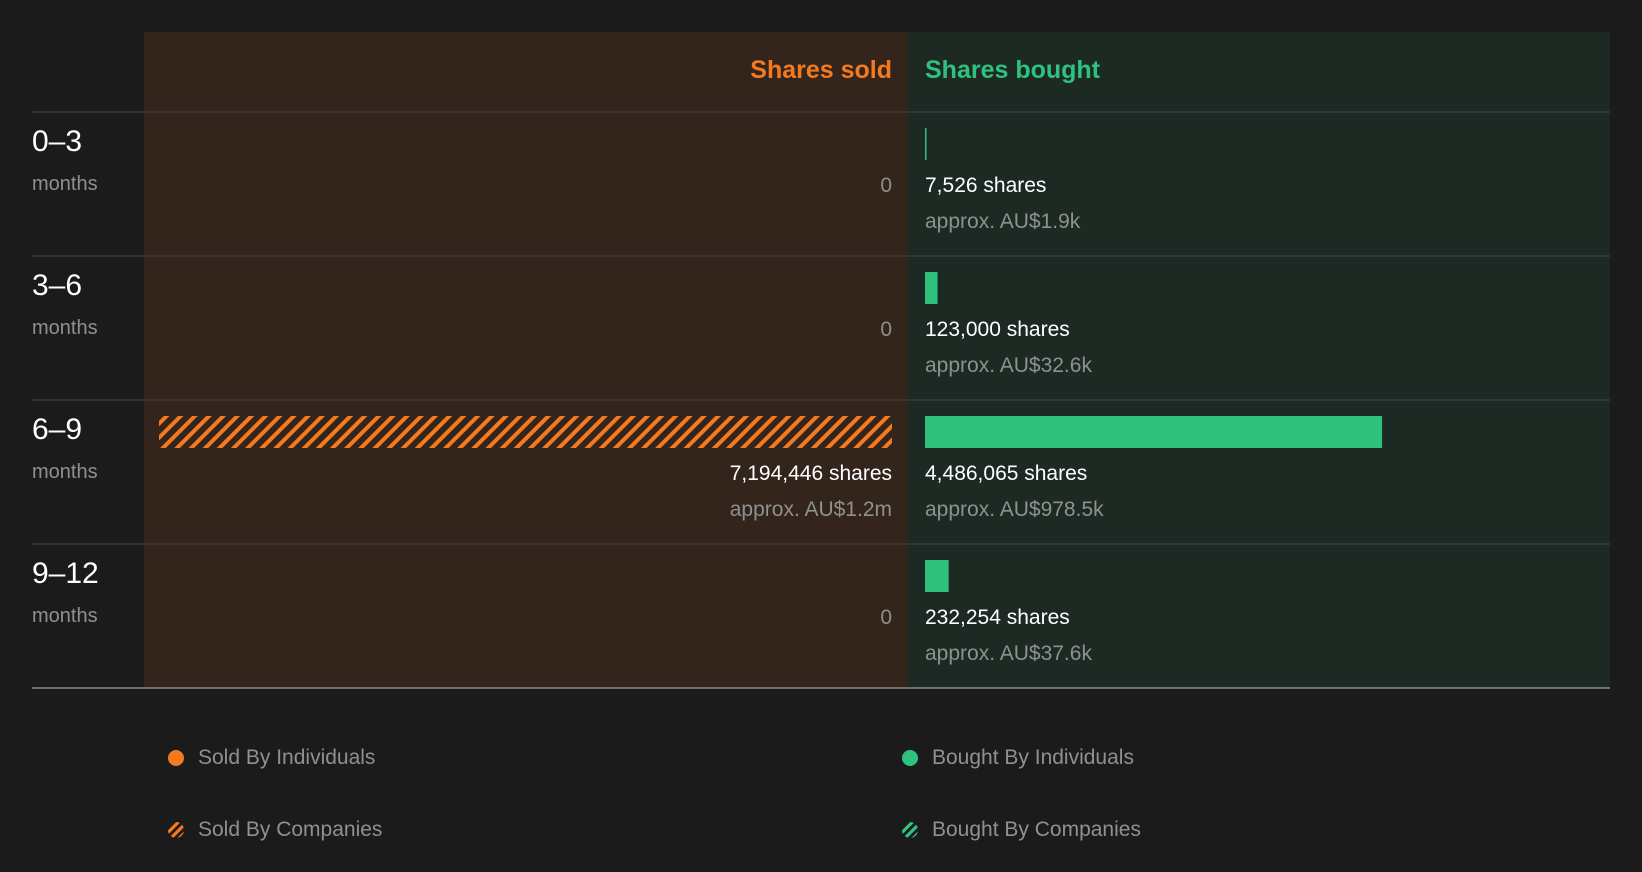  Describe the element at coordinates (287, 757) in the screenshot. I see `legend-label: Sold By Individuals` at that location.